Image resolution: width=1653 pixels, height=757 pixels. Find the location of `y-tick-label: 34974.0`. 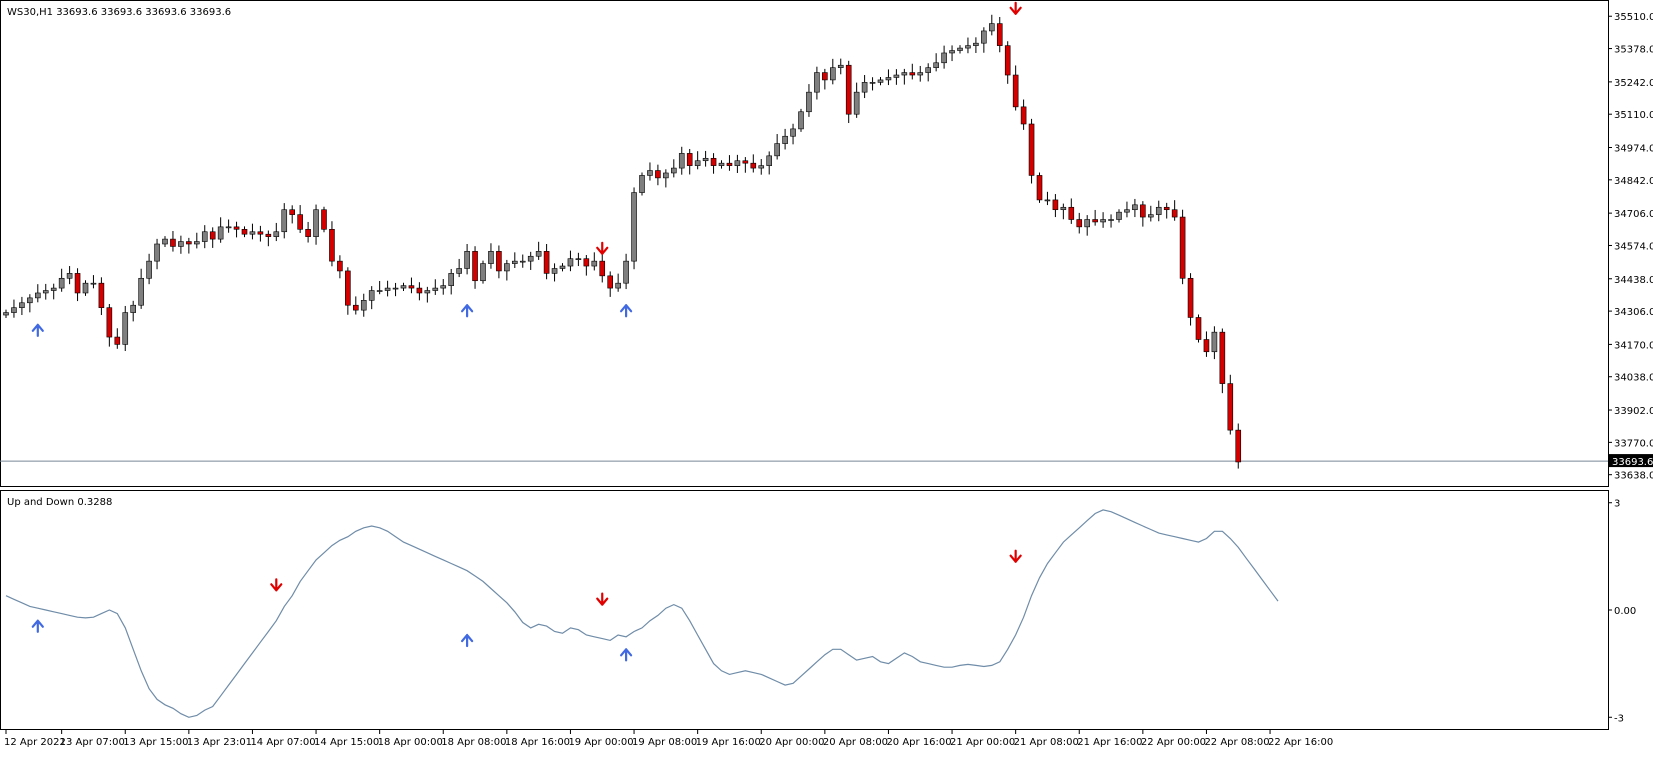

y-tick-label: 34974.0 is located at coordinates (1633, 149).